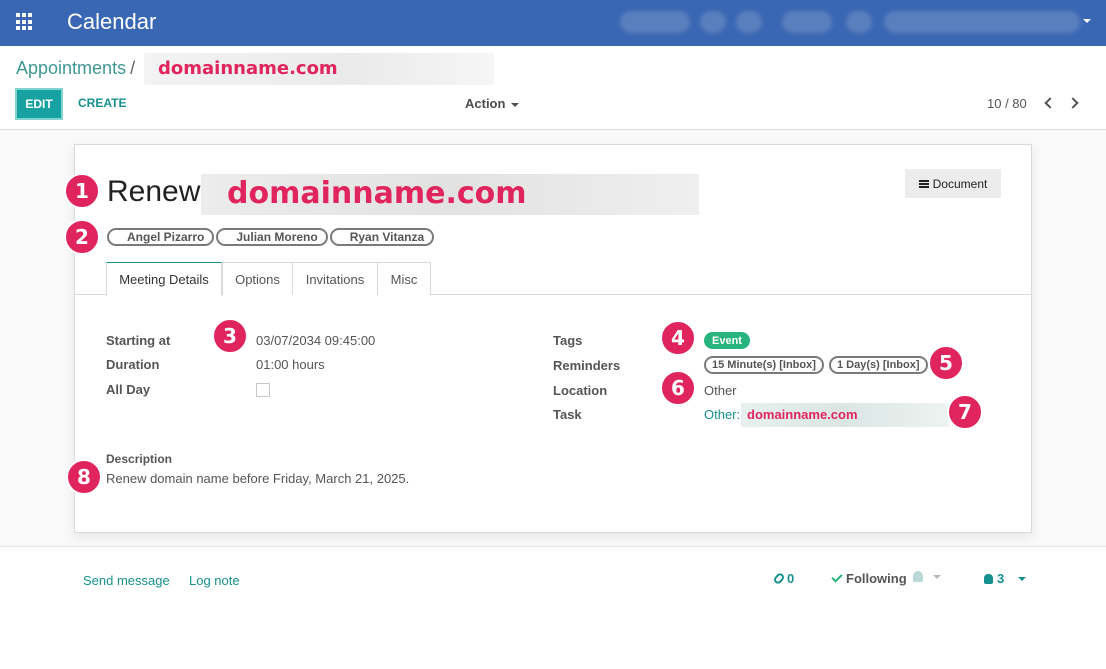 This screenshot has height=669, width=1106. I want to click on paperclip-icon, so click(779, 578).